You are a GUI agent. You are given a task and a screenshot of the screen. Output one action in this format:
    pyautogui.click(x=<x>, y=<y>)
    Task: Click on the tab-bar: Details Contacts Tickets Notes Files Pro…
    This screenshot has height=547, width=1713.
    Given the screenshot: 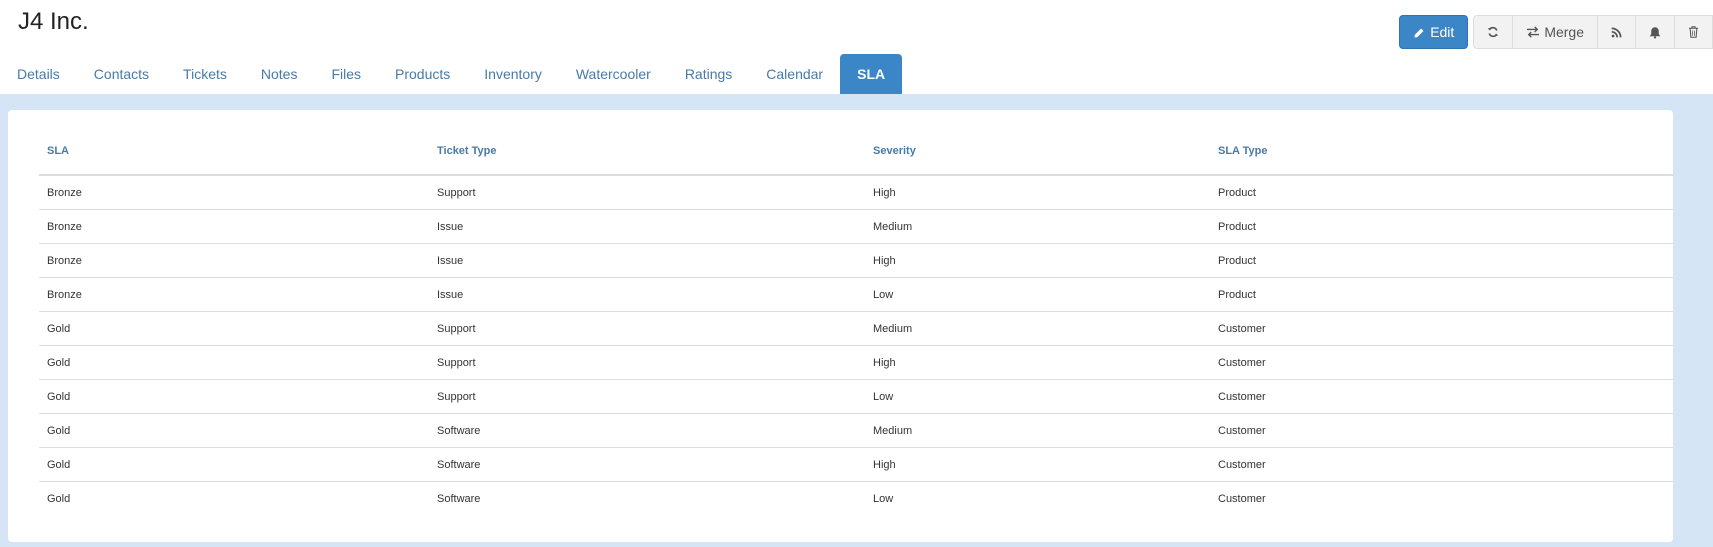 What is the action you would take?
    pyautogui.click(x=451, y=74)
    